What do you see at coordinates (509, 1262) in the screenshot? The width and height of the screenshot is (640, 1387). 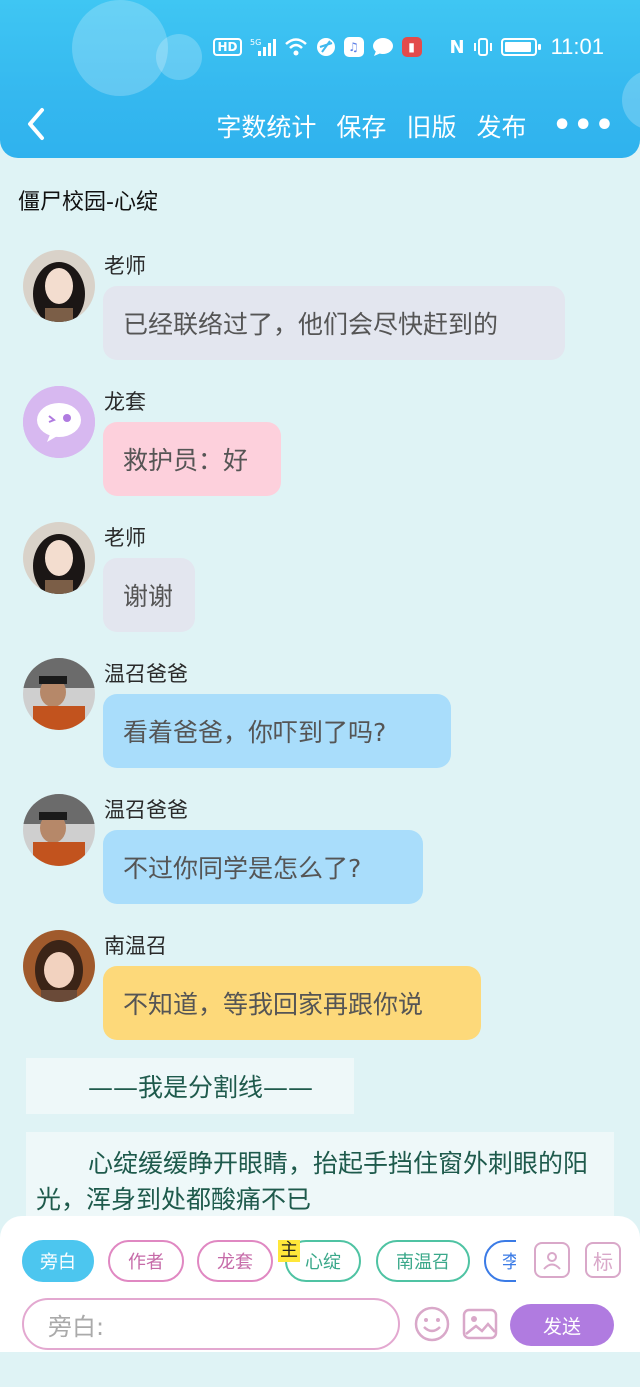 I see `role-chip-label: 李` at bounding box center [509, 1262].